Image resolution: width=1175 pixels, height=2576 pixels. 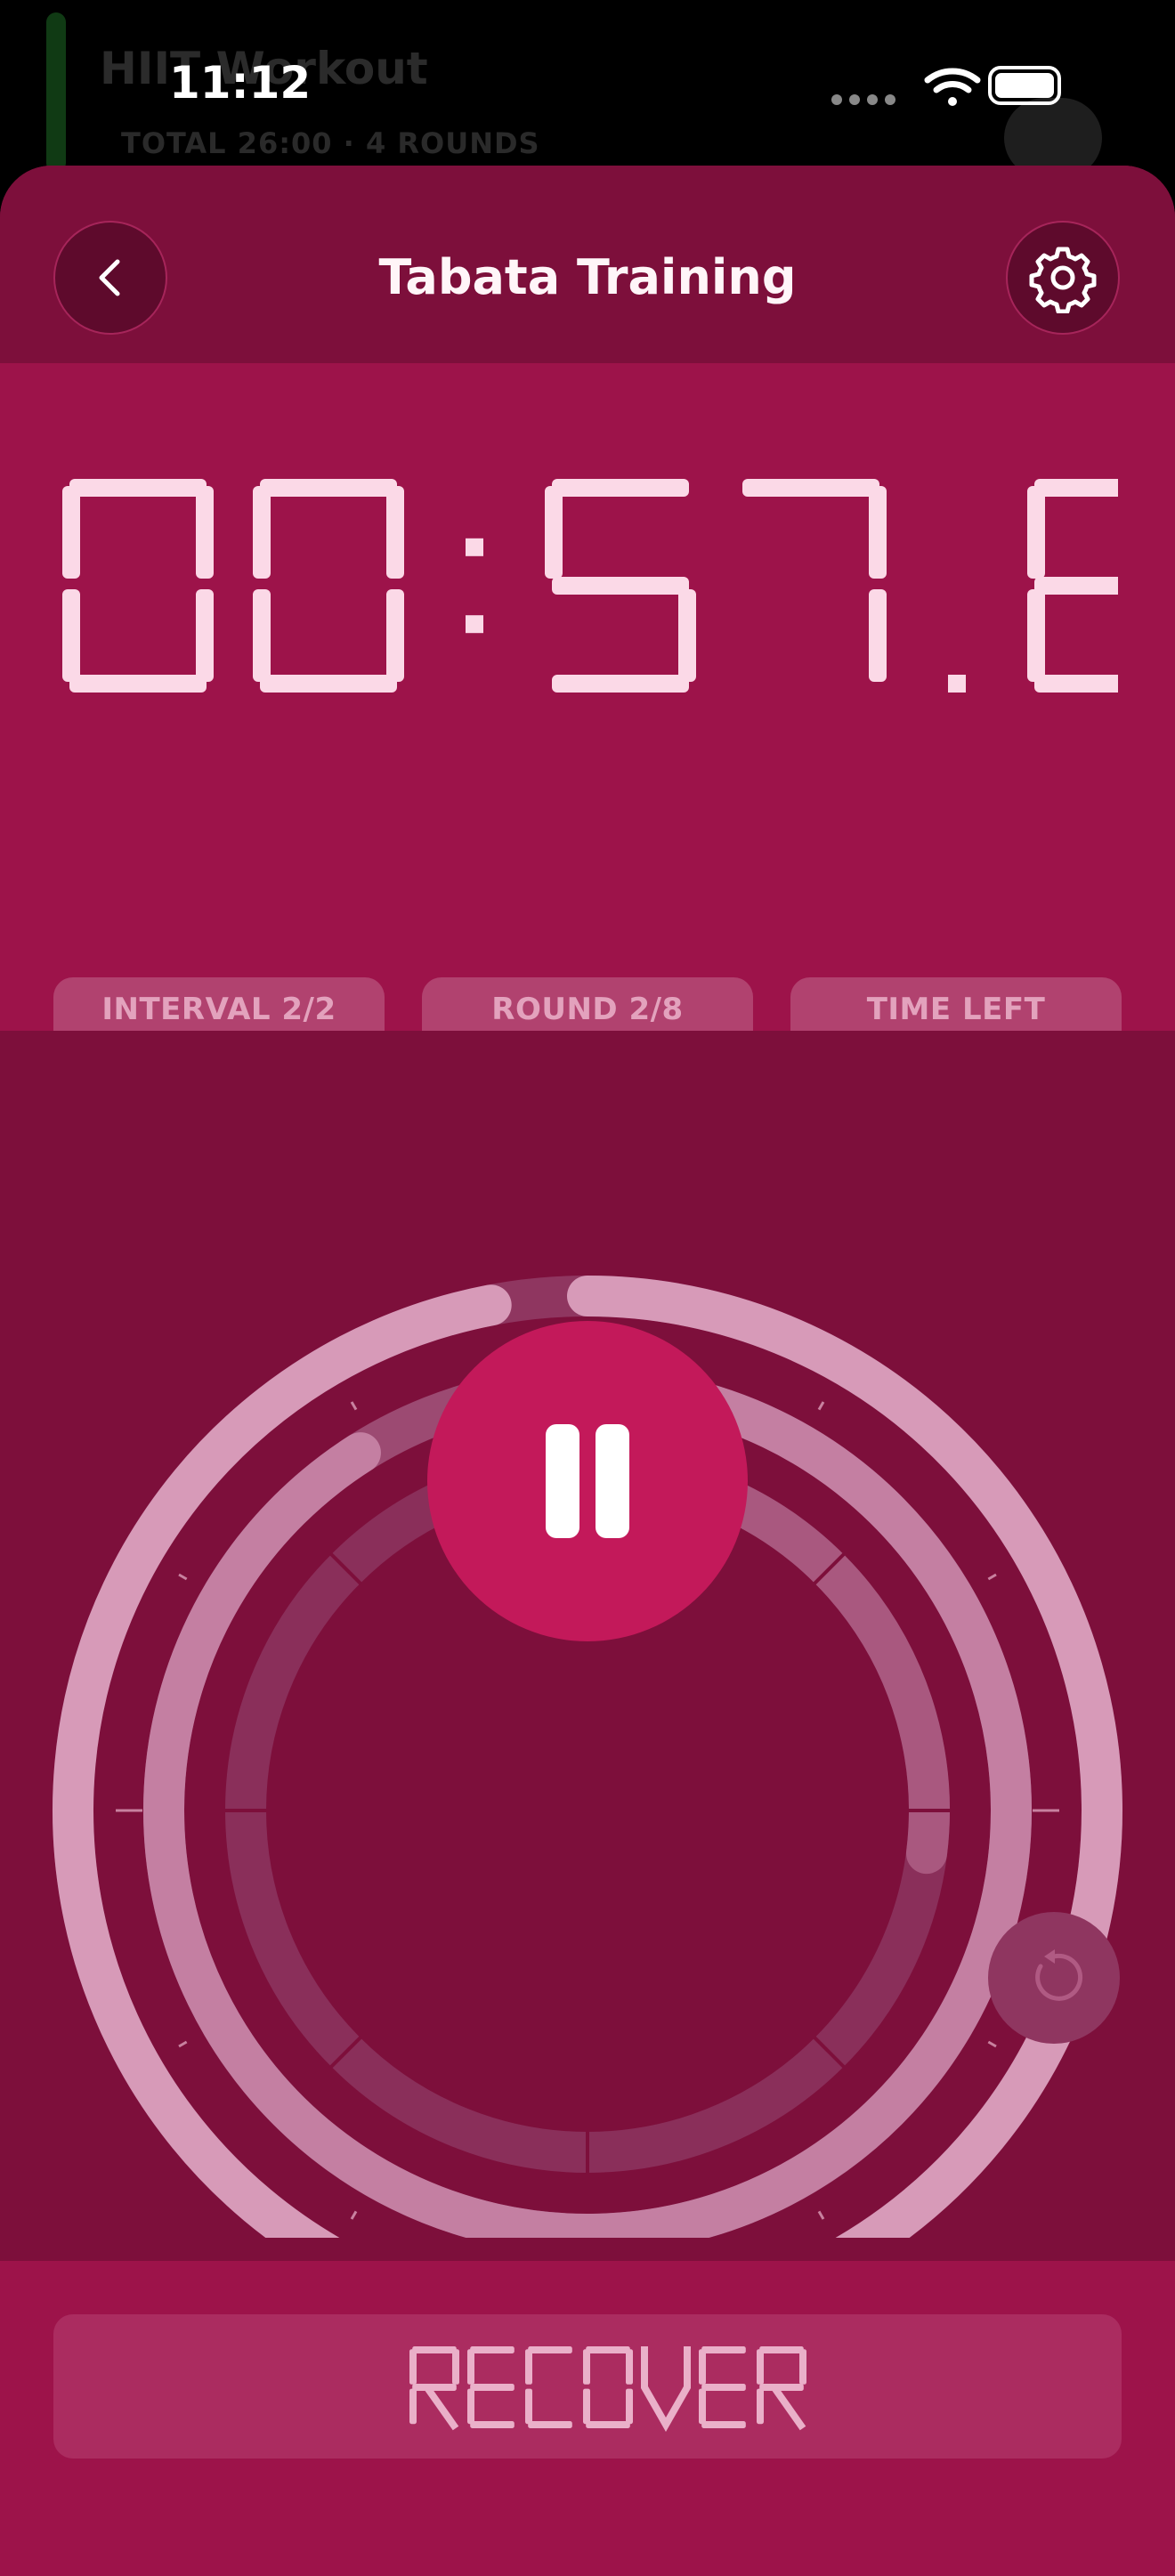 I want to click on main-timer-digits, so click(x=618, y=586).